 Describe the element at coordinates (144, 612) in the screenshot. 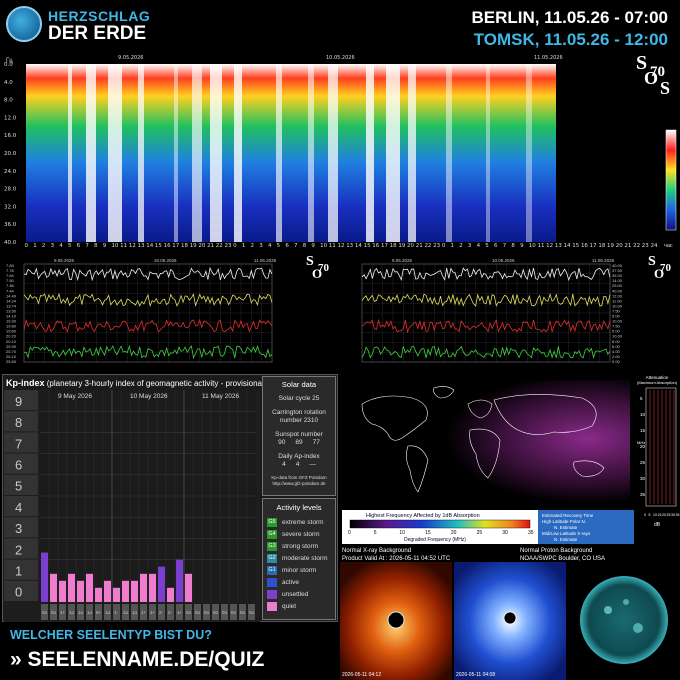

I see `kp-tick-label: 1+` at that location.